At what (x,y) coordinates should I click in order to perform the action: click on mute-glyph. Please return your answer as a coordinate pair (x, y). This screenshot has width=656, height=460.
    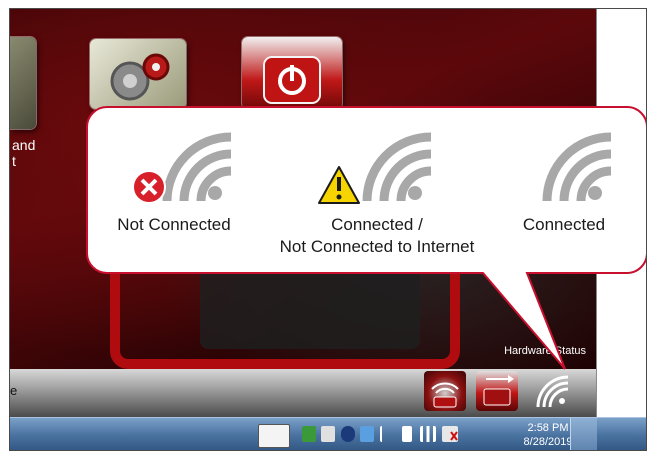
    Looking at the image, I should click on (454, 436).